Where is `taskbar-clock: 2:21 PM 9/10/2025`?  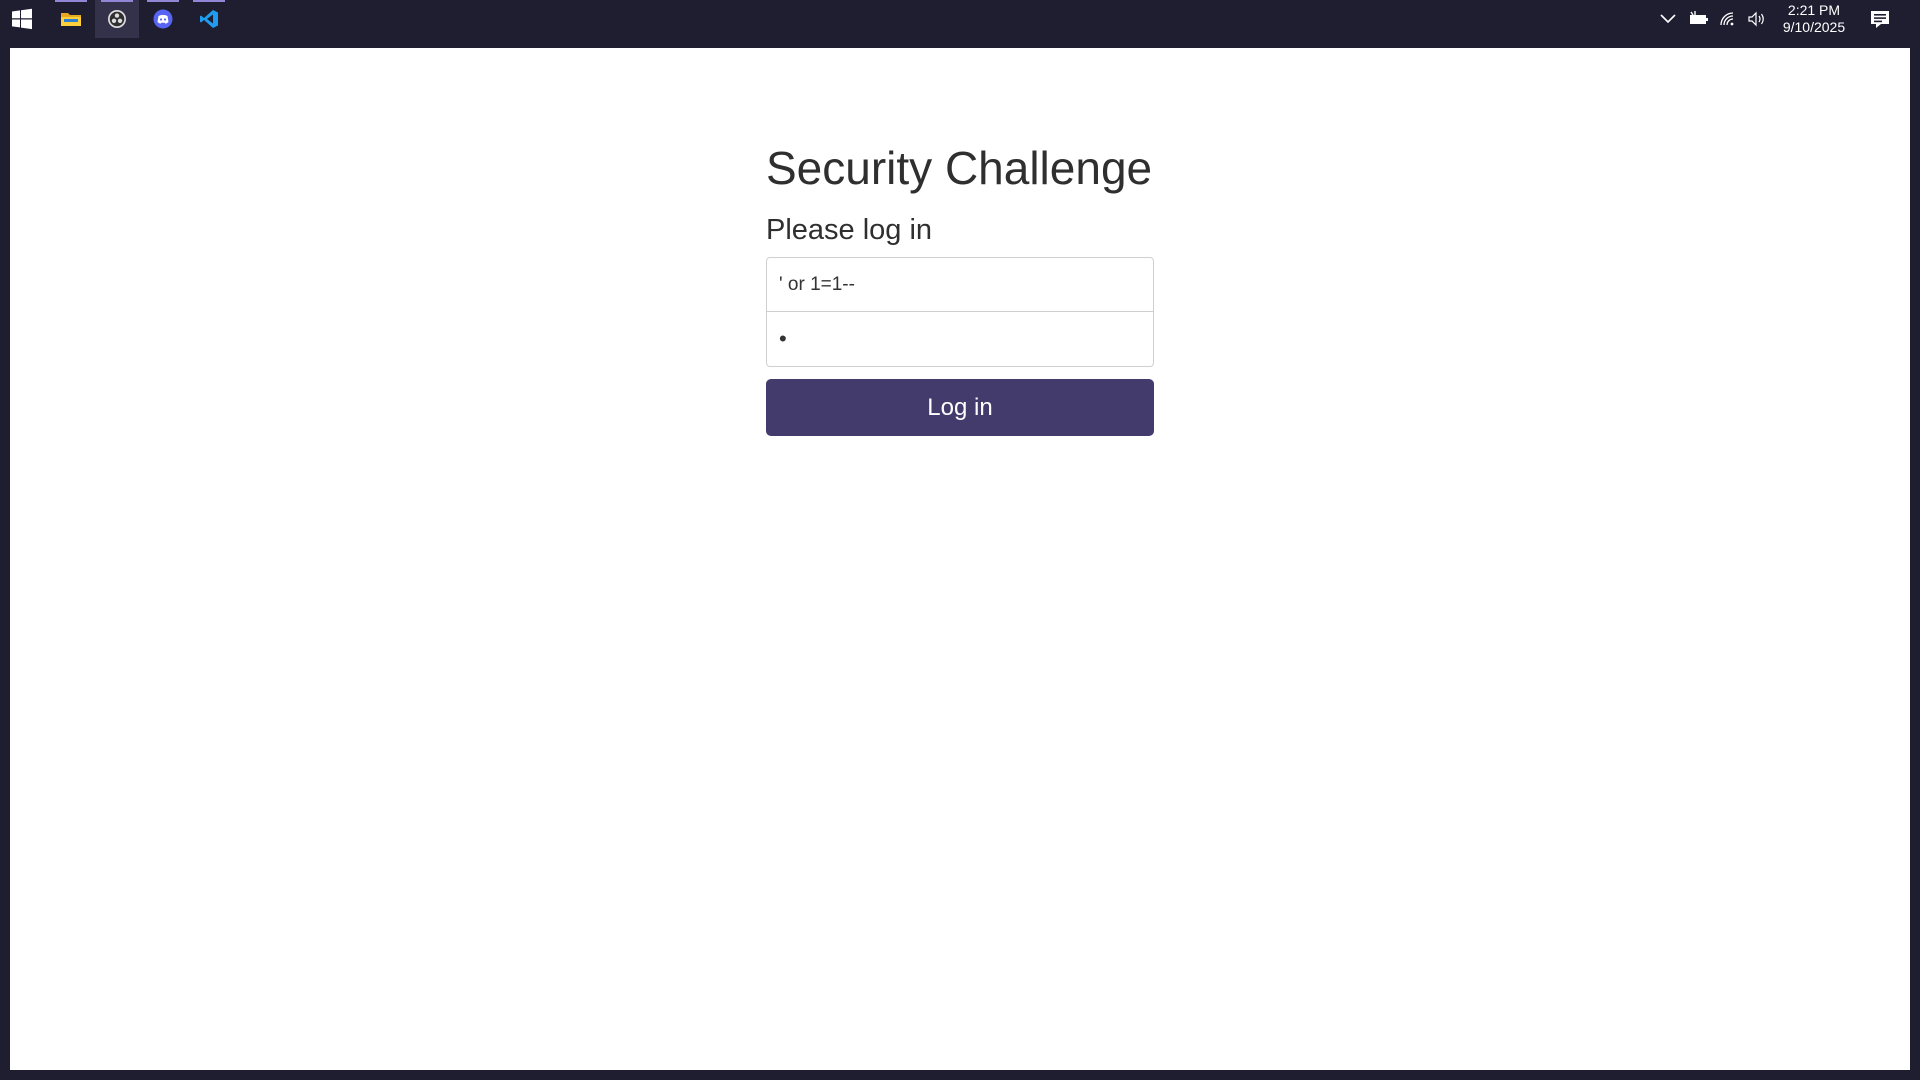
taskbar-clock: 2:21 PM 9/10/2025 is located at coordinates (1814, 19).